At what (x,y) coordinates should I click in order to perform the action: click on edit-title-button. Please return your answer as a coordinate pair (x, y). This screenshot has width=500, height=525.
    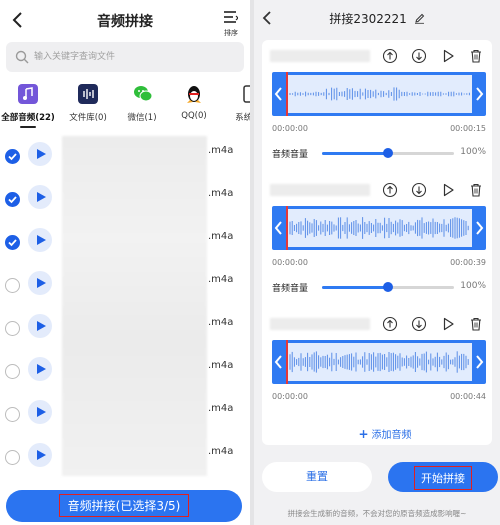
    Looking at the image, I should click on (419, 20).